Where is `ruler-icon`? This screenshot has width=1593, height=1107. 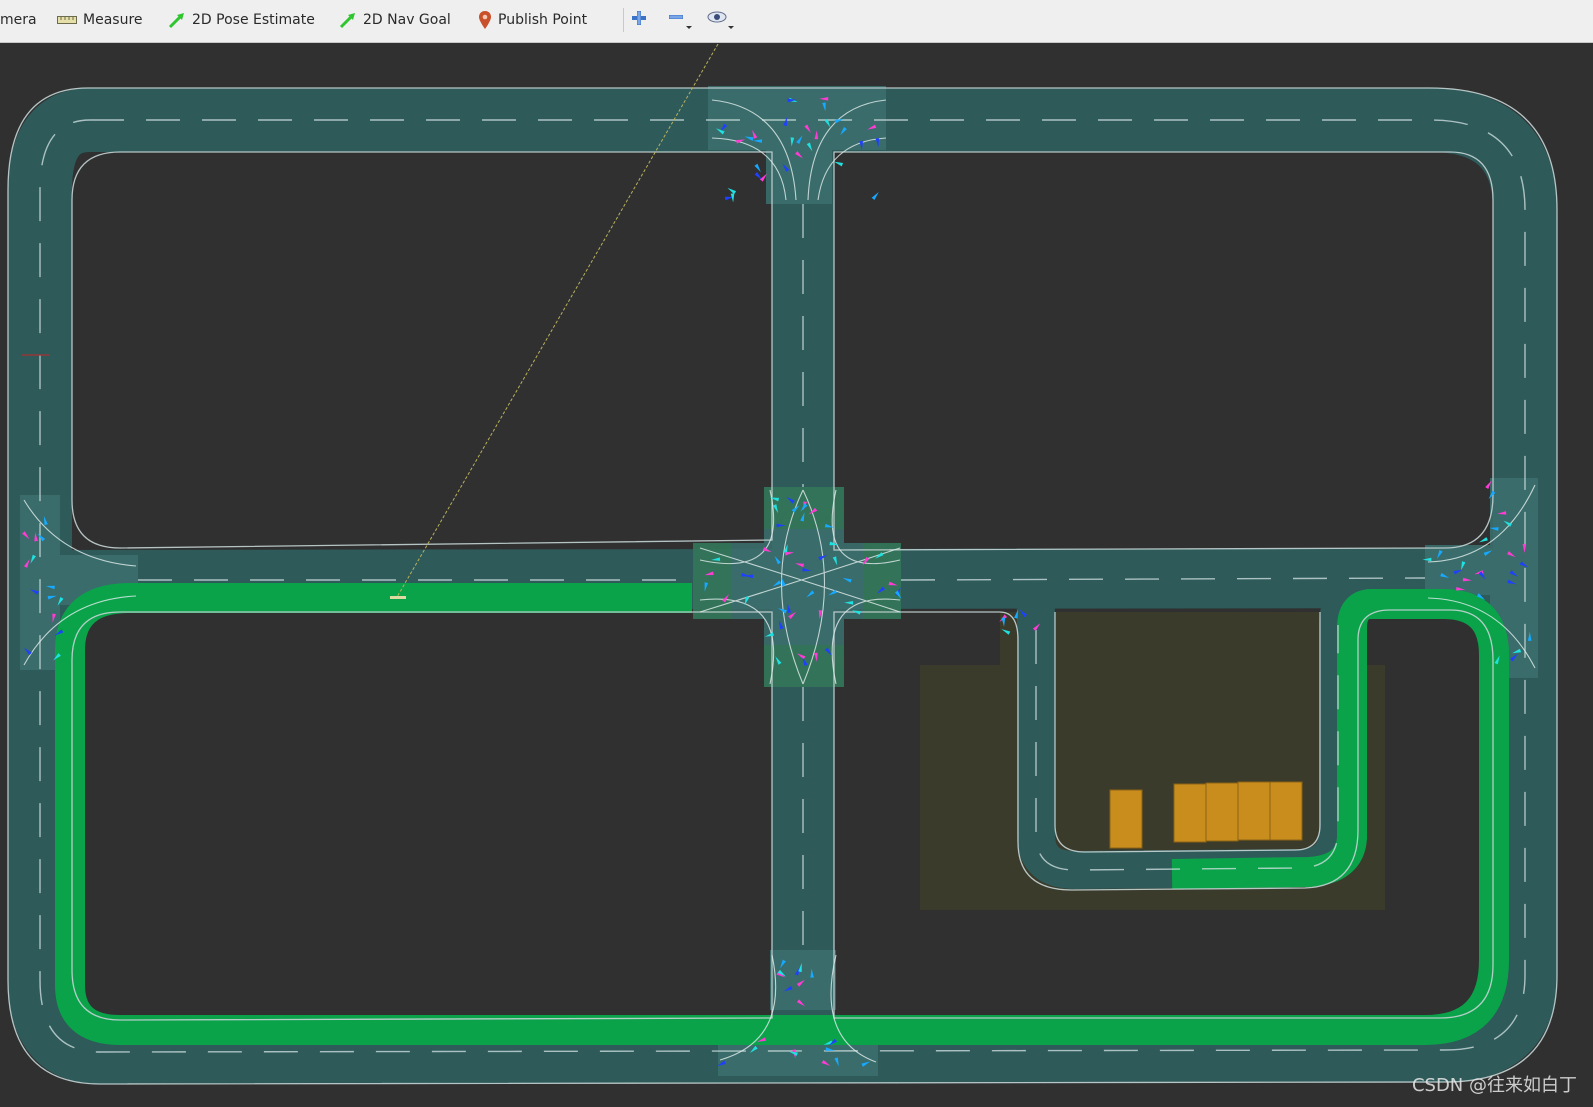 ruler-icon is located at coordinates (67, 20).